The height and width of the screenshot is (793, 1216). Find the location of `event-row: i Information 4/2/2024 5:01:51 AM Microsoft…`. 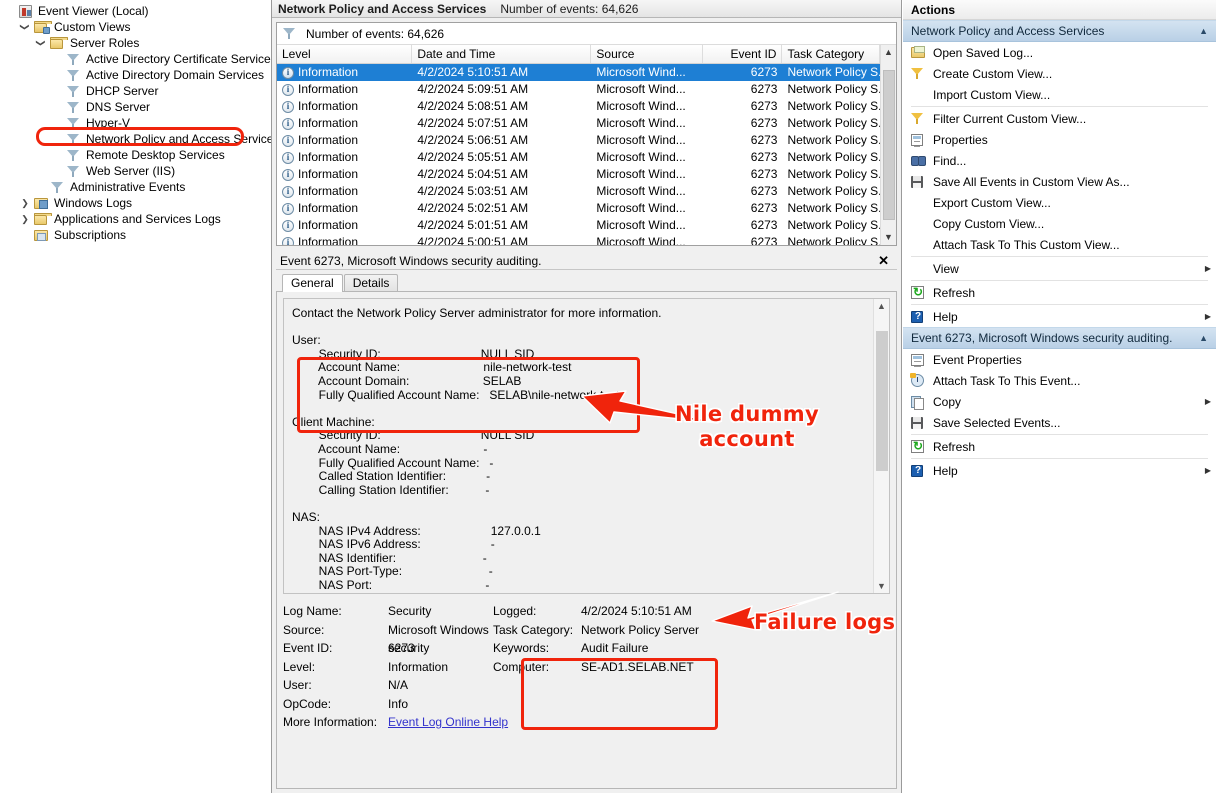

event-row: i Information 4/2/2024 5:01:51 AM Microsoft… is located at coordinates (578, 225).